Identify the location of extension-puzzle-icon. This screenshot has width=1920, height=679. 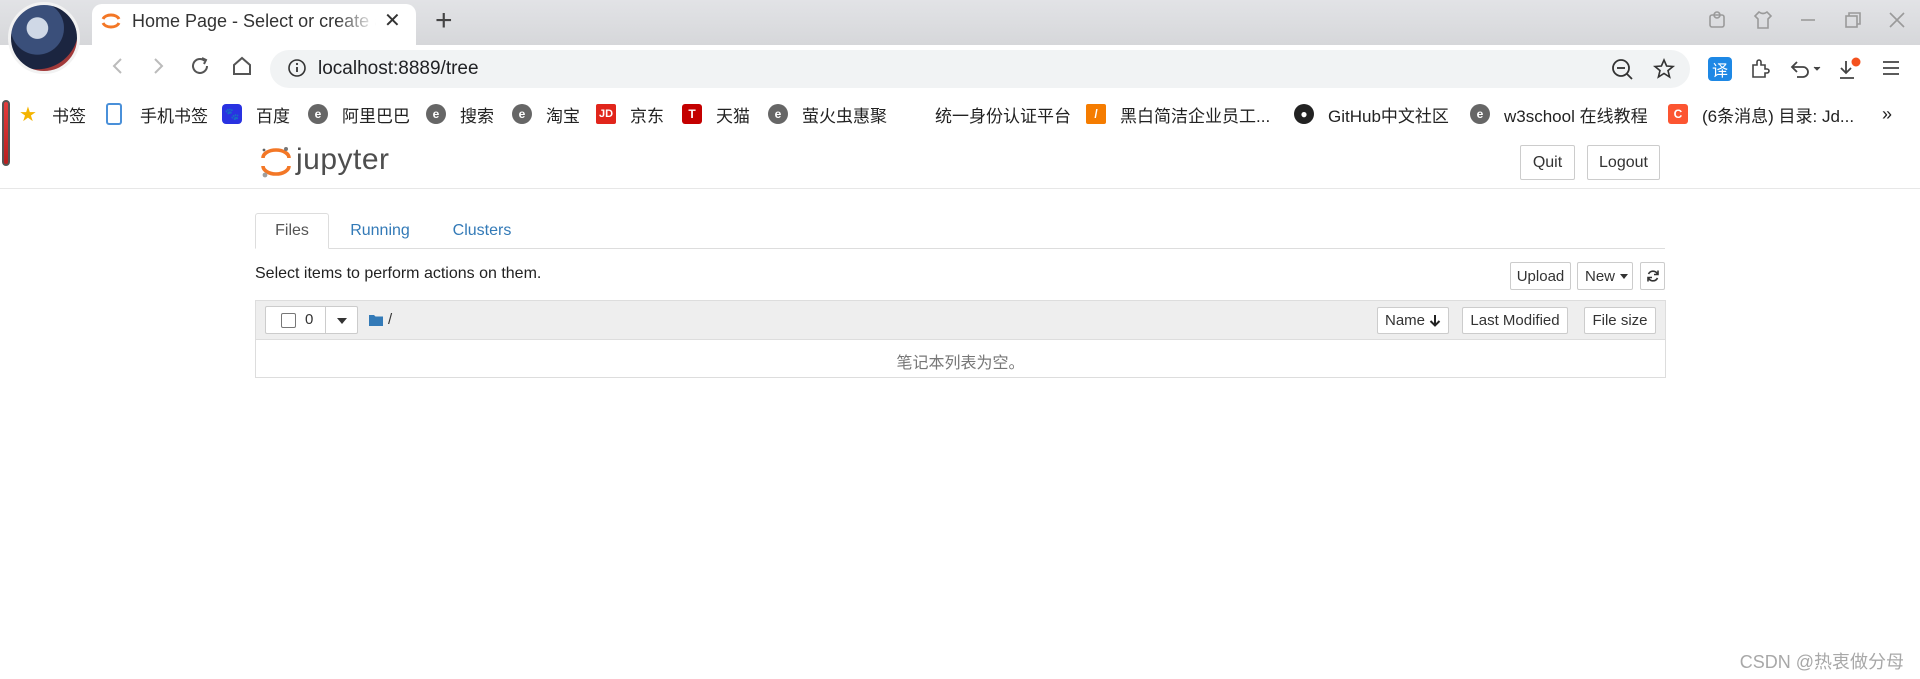
(1717, 20).